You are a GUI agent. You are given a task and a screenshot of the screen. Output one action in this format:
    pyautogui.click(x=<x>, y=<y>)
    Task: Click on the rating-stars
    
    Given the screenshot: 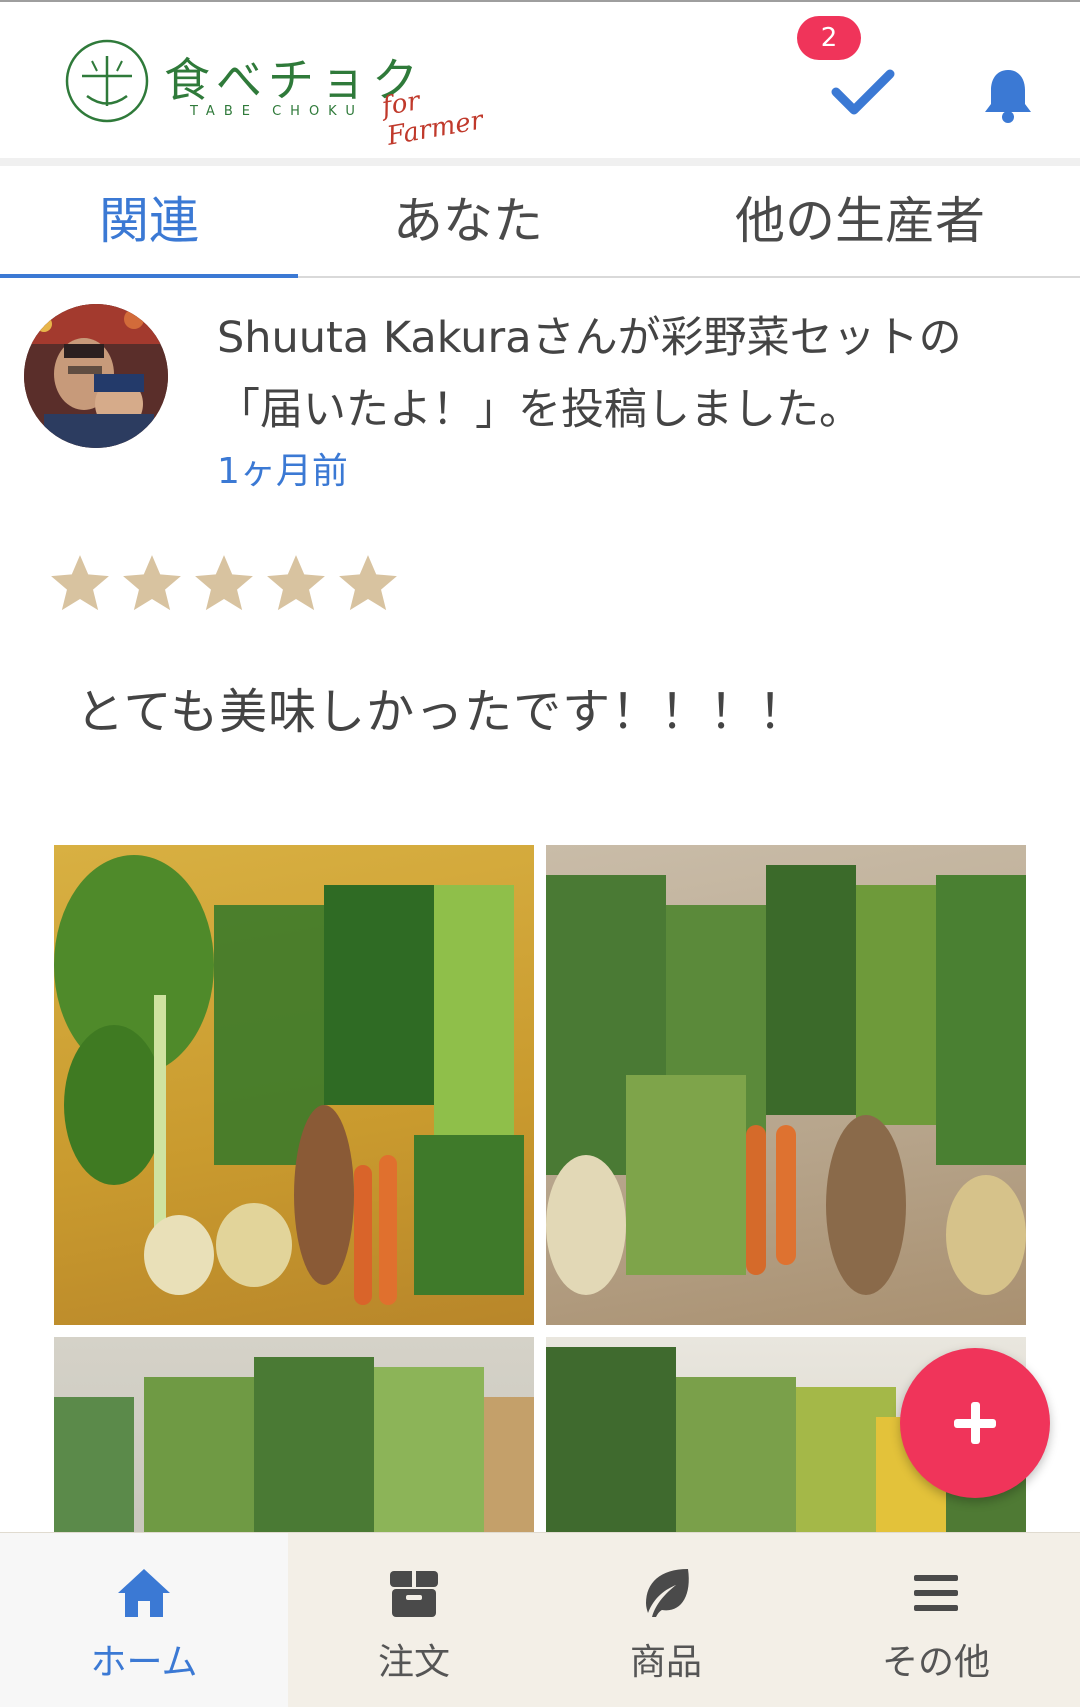 What is the action you would take?
    pyautogui.click(x=224, y=588)
    